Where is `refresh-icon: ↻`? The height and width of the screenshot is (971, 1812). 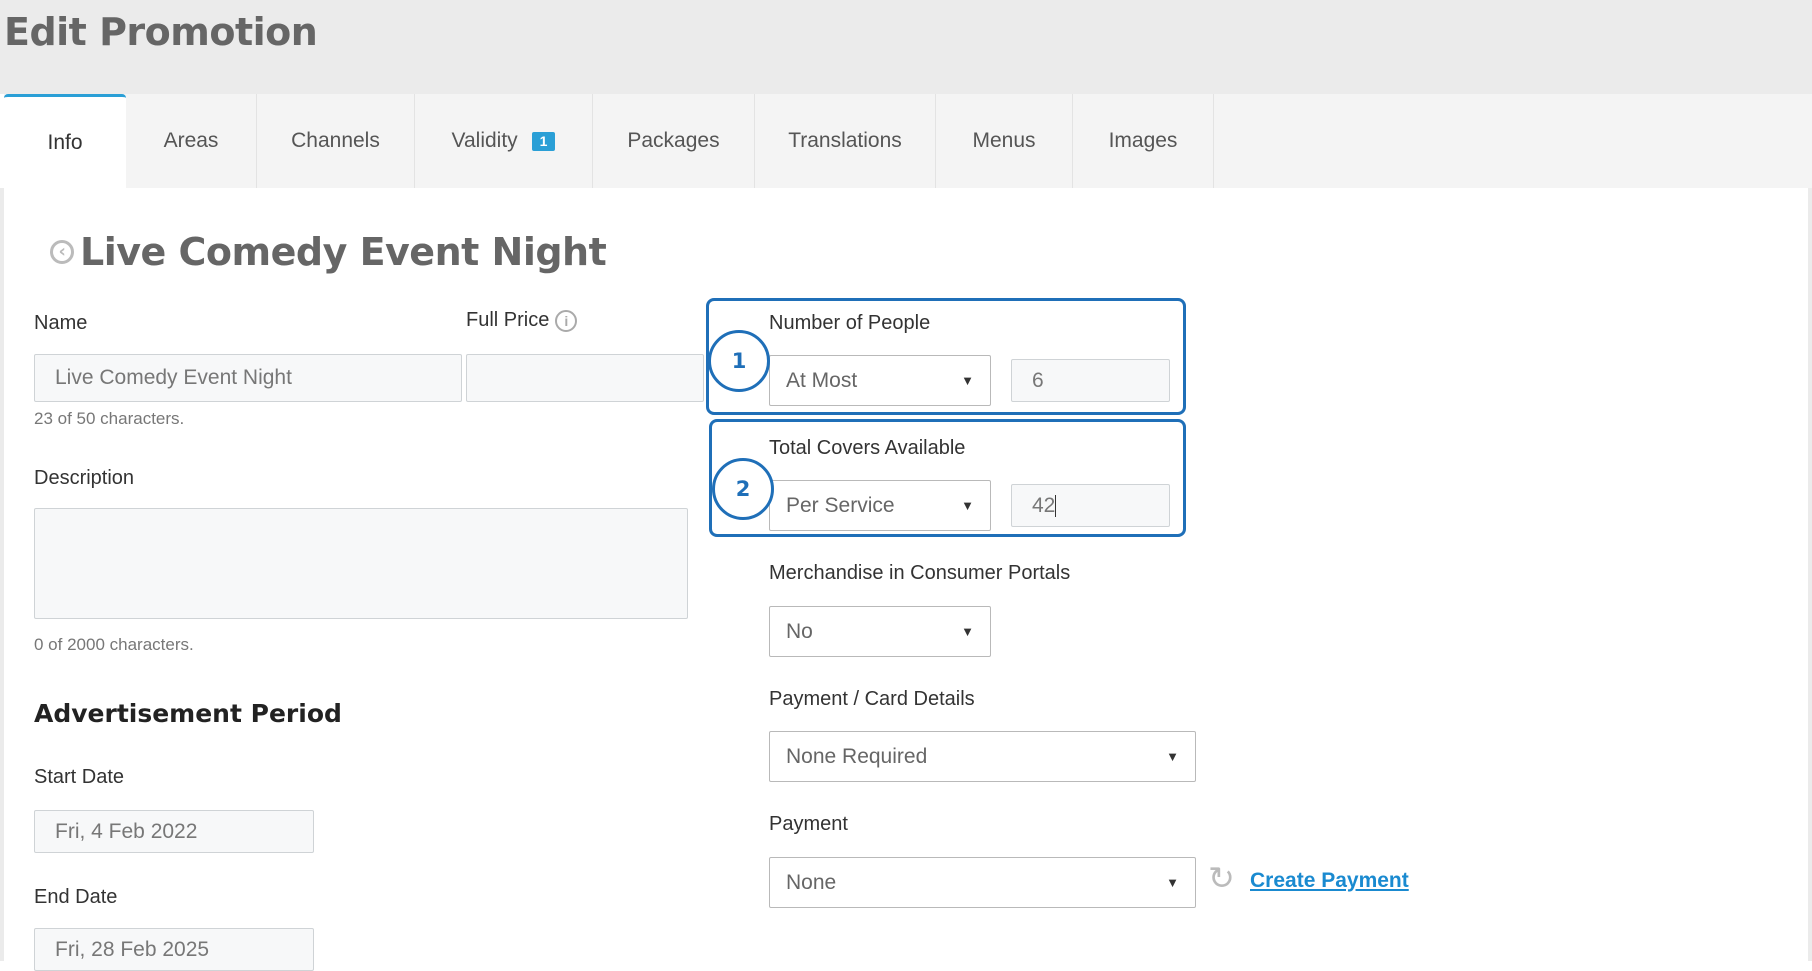 refresh-icon: ↻ is located at coordinates (1221, 878).